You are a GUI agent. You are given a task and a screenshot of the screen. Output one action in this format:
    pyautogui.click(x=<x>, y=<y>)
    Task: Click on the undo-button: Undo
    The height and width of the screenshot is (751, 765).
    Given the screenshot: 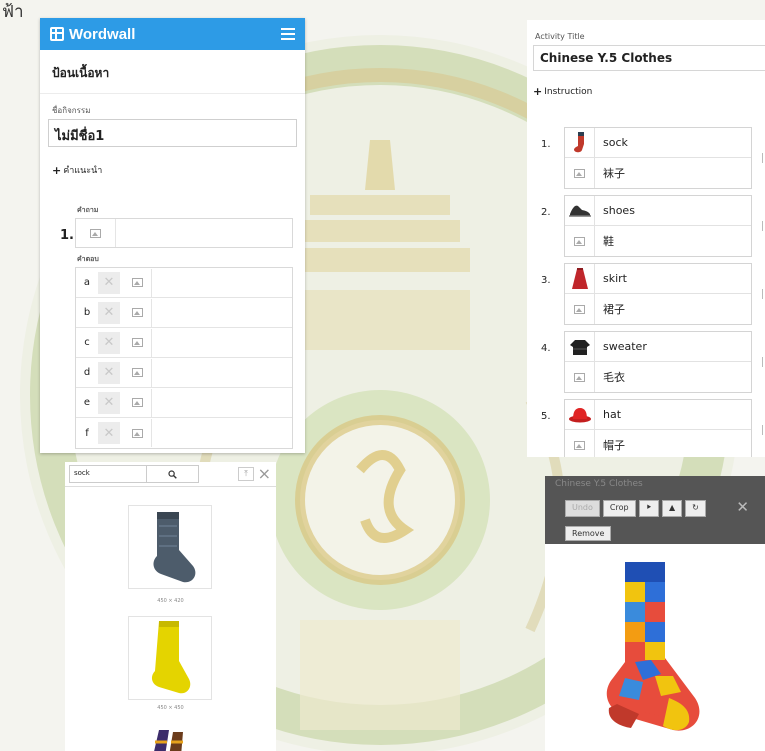 What is the action you would take?
    pyautogui.click(x=582, y=508)
    